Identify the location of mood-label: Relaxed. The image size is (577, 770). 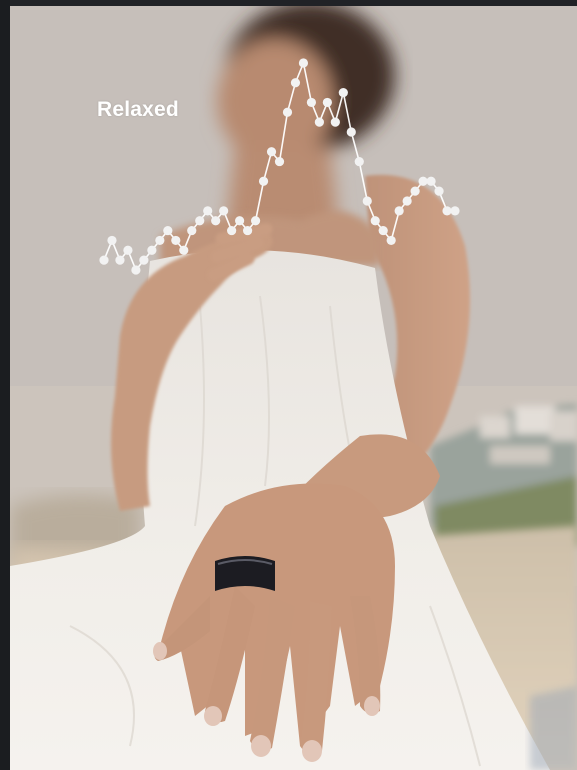
(138, 109).